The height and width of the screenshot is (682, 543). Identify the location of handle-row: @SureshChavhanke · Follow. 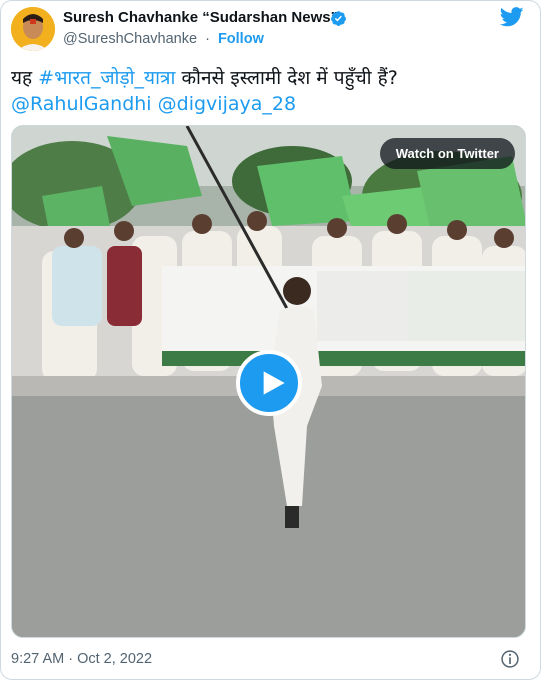
(163, 39).